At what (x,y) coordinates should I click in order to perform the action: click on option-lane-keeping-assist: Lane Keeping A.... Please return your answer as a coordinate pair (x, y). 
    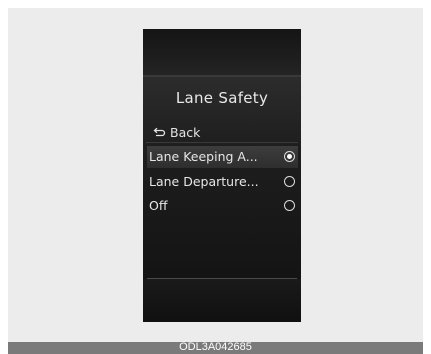
    Looking at the image, I should click on (222, 157).